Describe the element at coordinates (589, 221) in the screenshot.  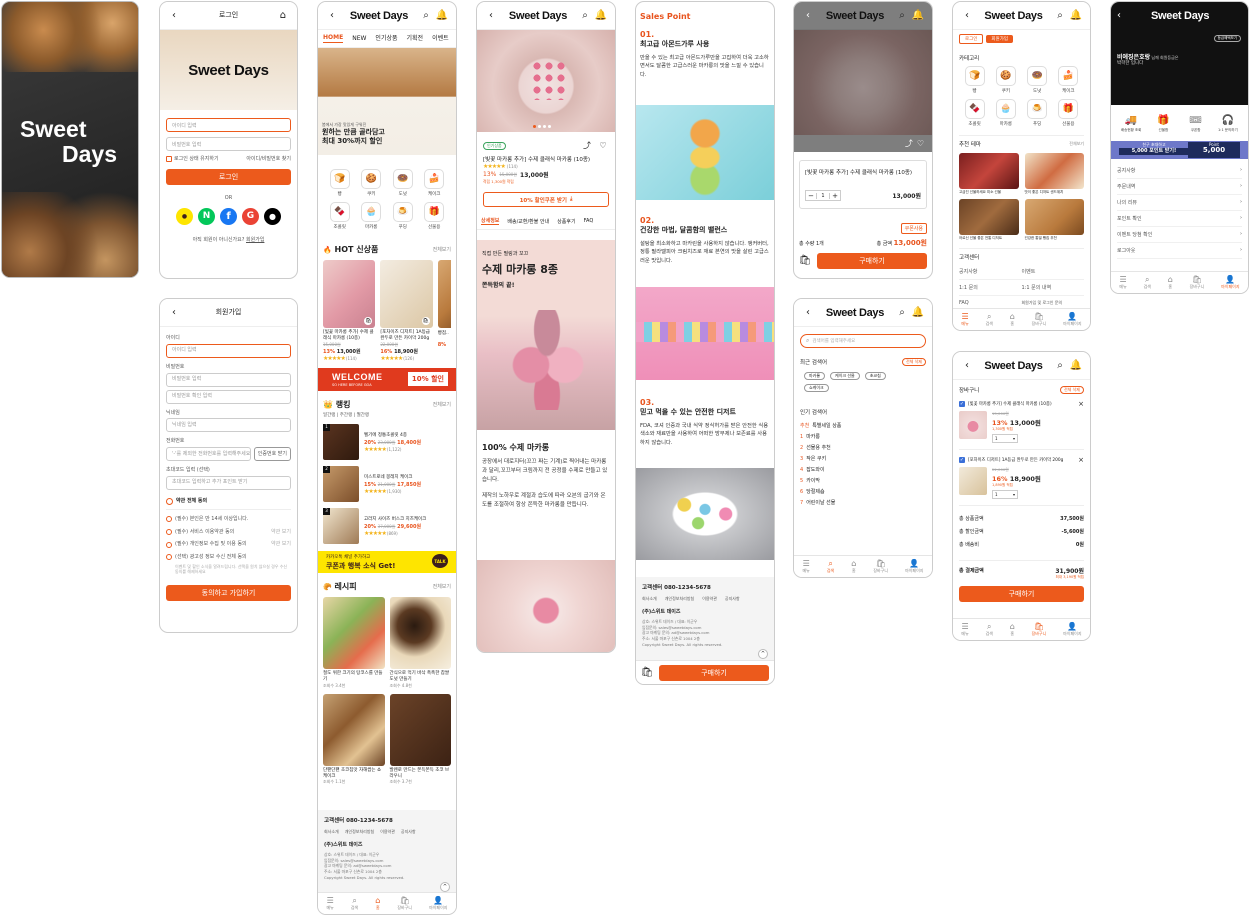
I see `tab-faq: FAQ` at that location.